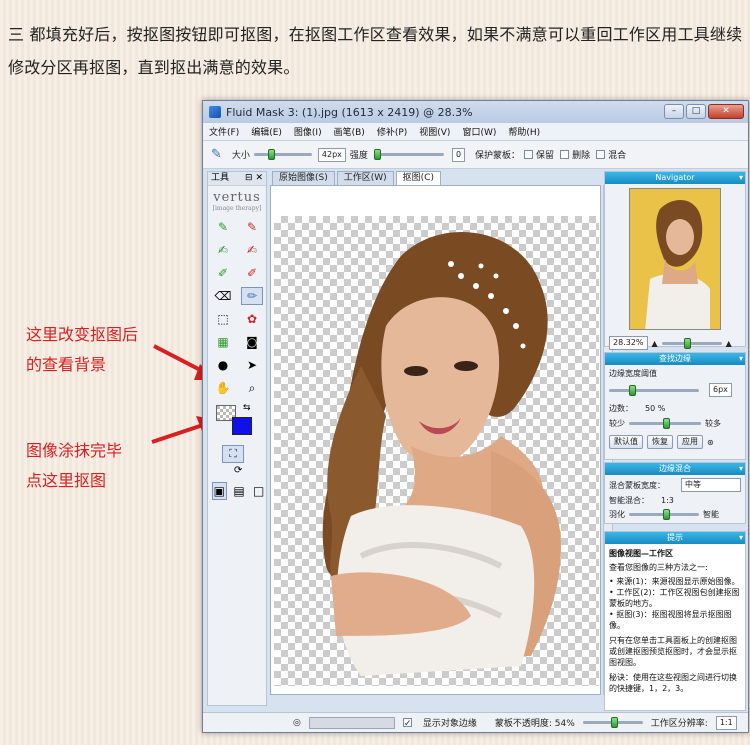 This screenshot has height=745, width=750. I want to click on menu-help: 帮助(H), so click(524, 131).